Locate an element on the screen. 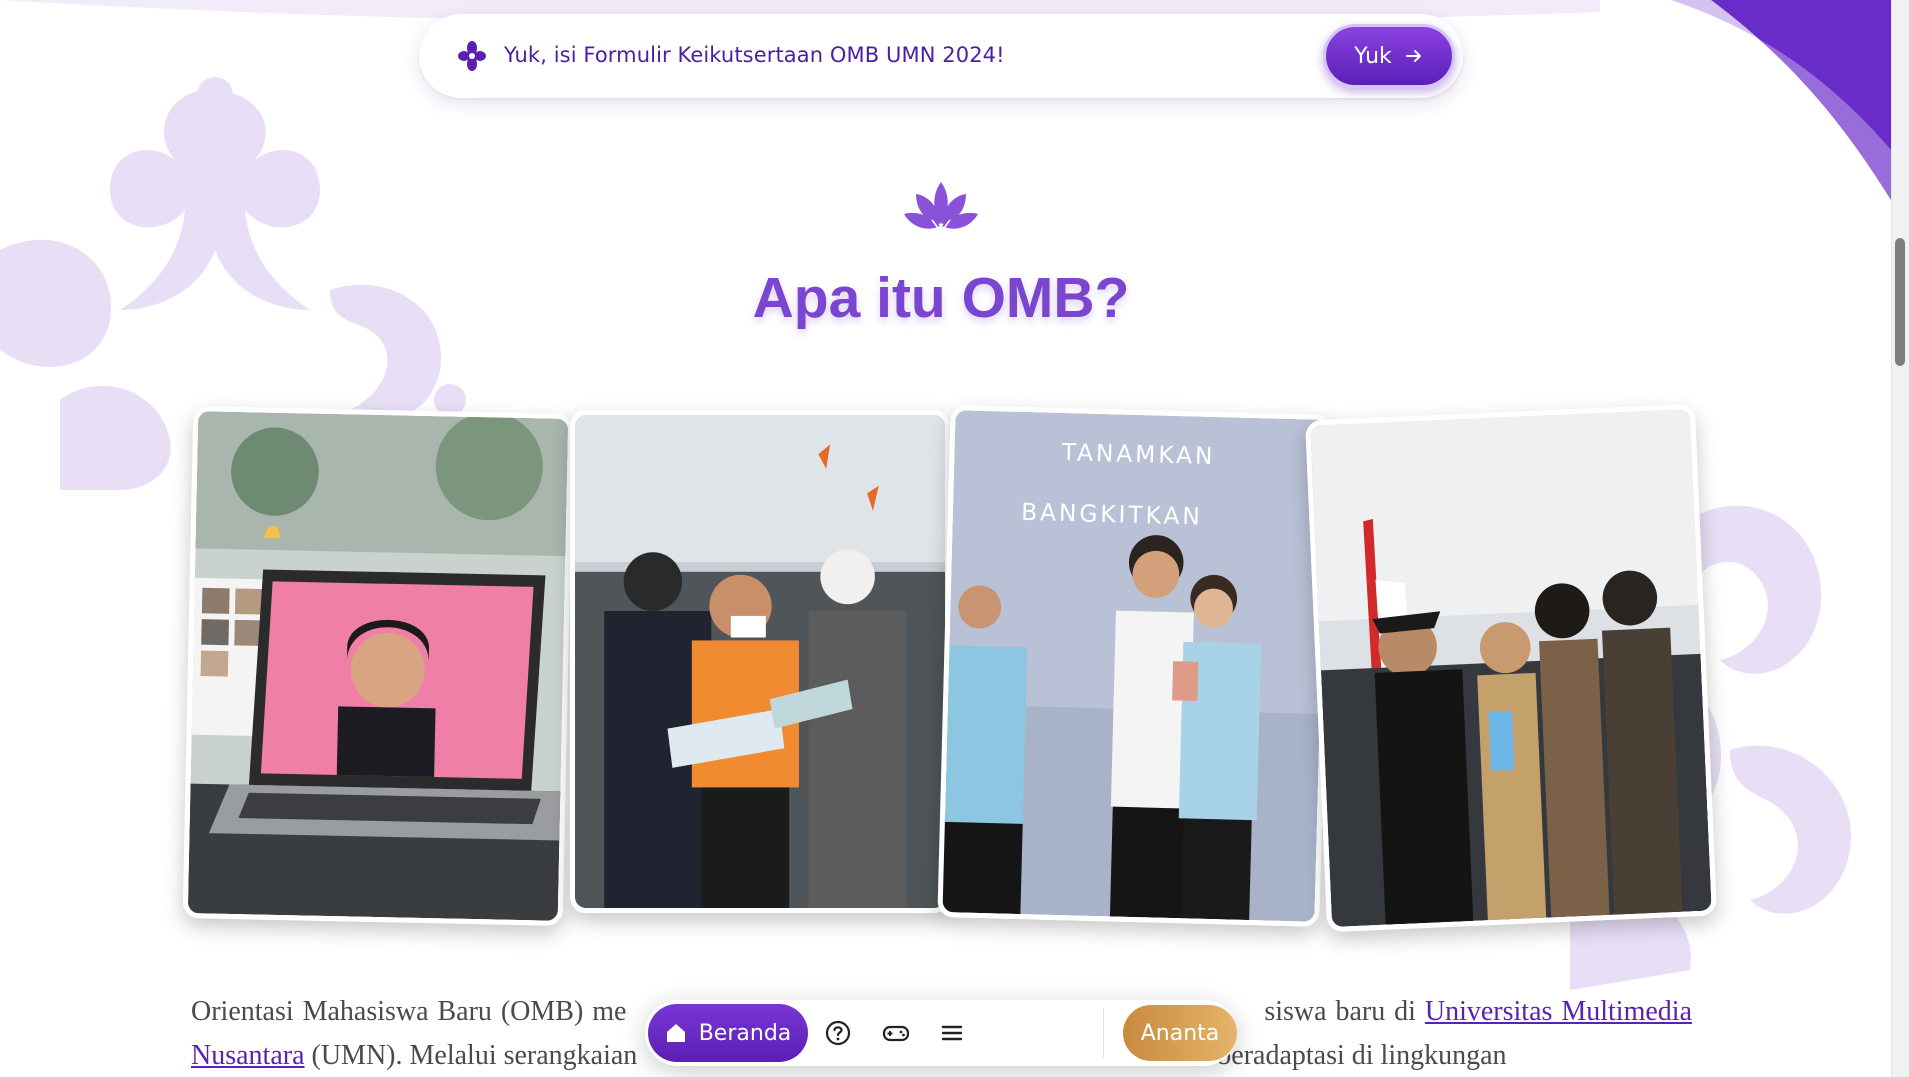  photo-online-session is located at coordinates (378, 666).